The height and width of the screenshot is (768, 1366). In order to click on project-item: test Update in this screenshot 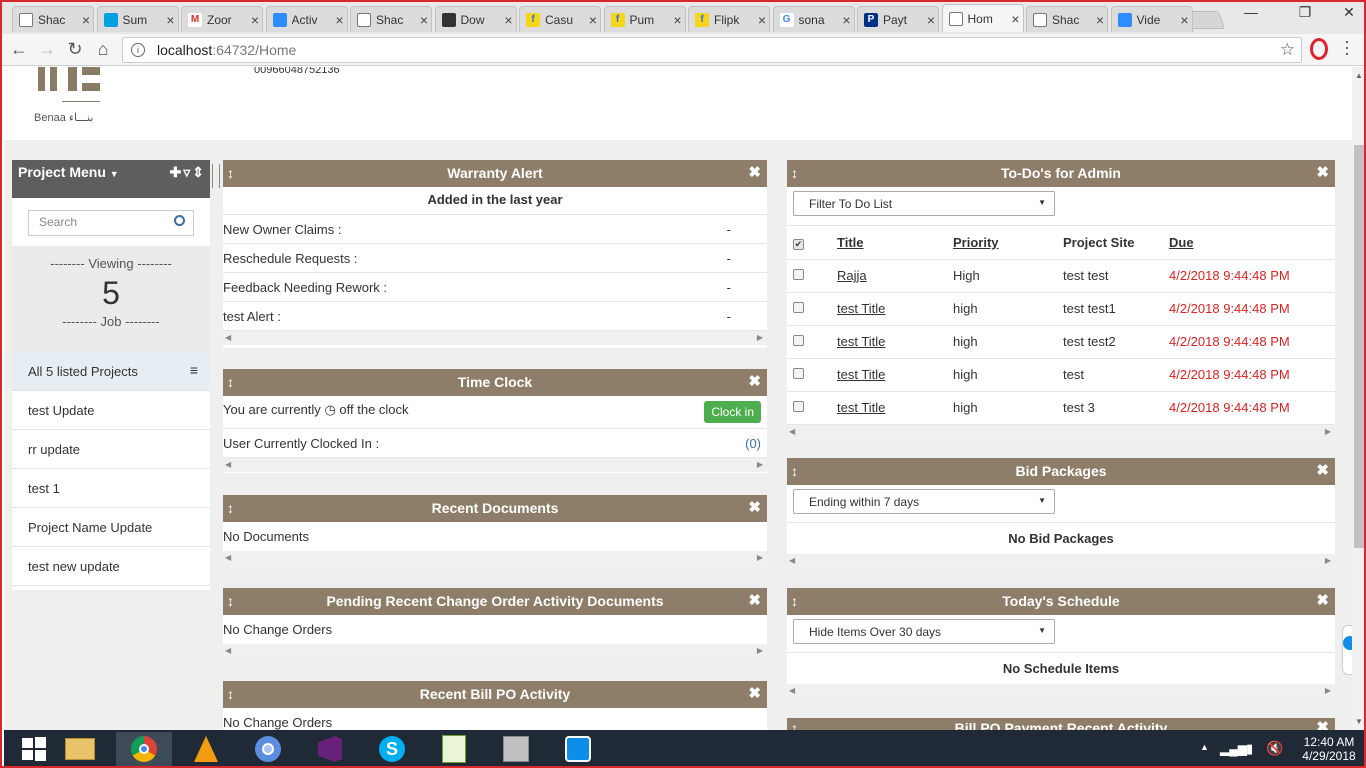, I will do `click(111, 410)`.